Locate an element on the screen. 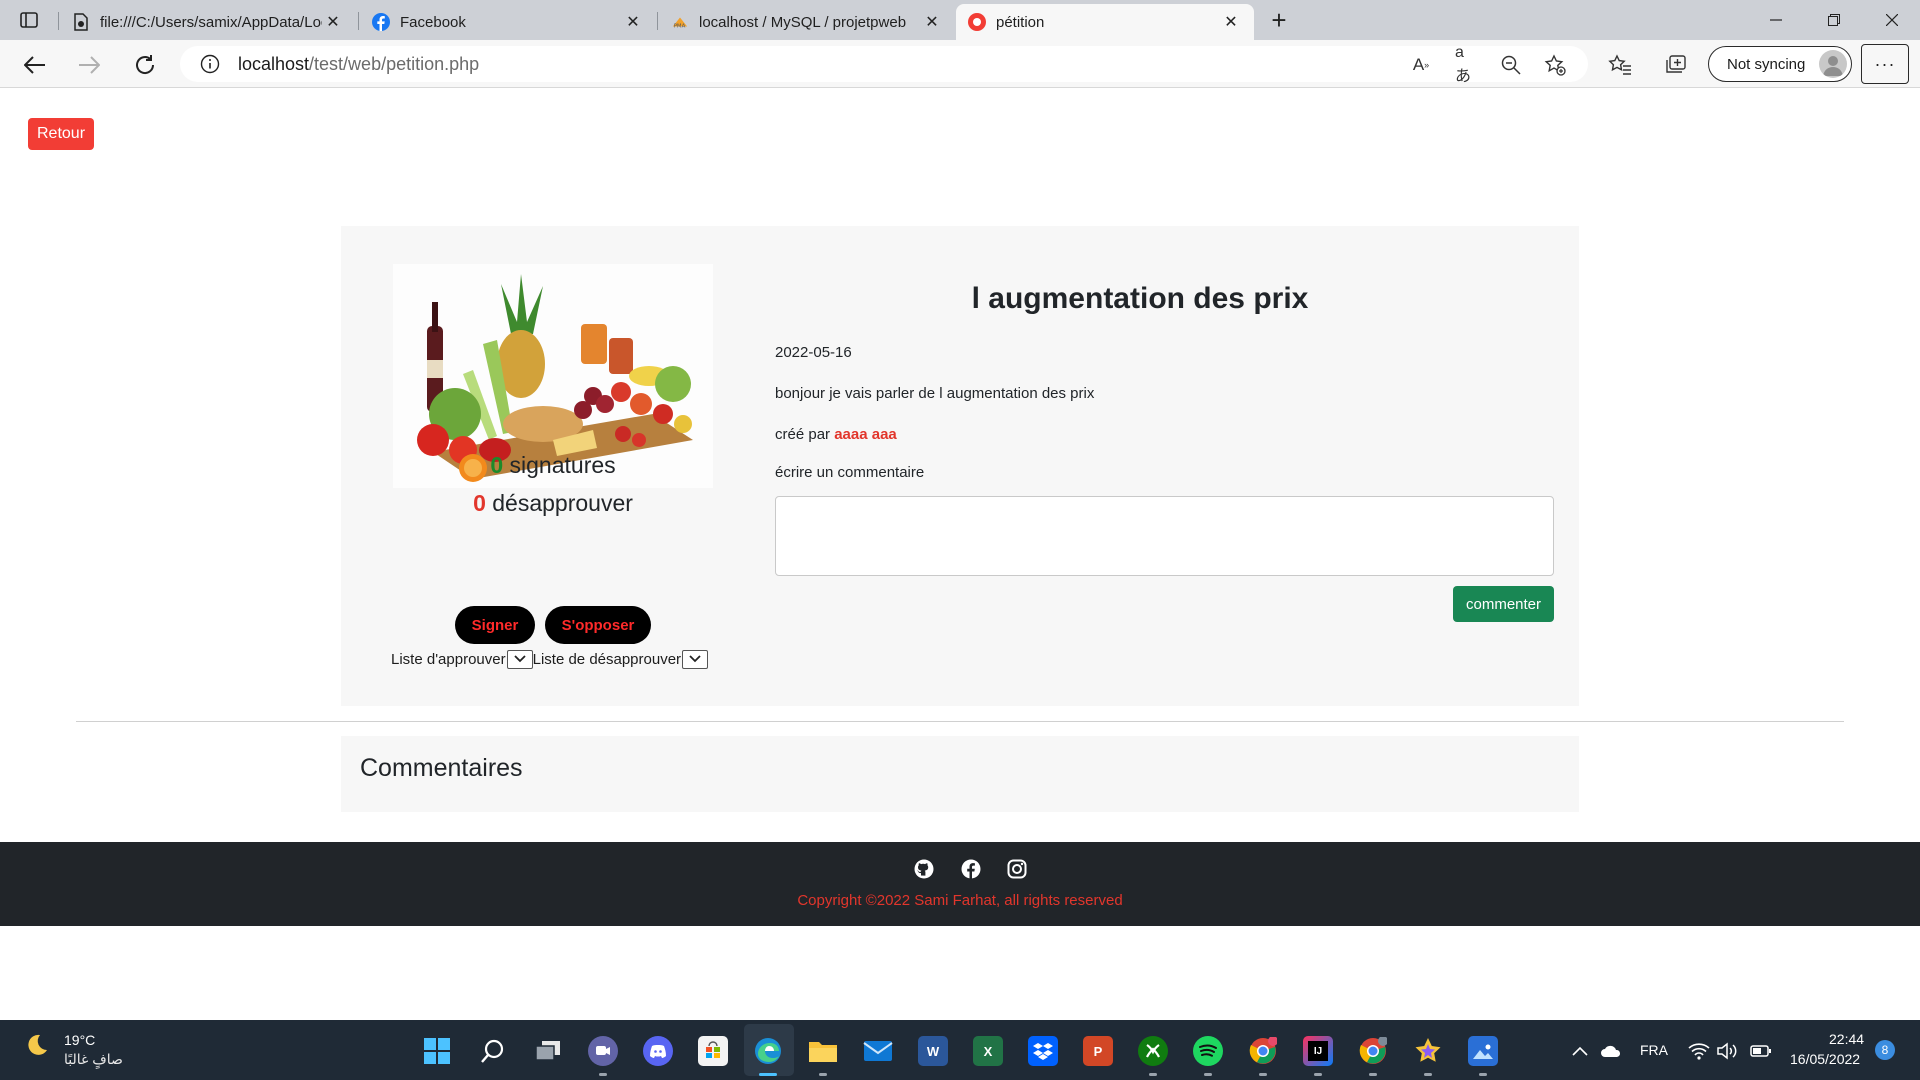 The width and height of the screenshot is (1920, 1080). sign-button: Signer is located at coordinates (495, 625).